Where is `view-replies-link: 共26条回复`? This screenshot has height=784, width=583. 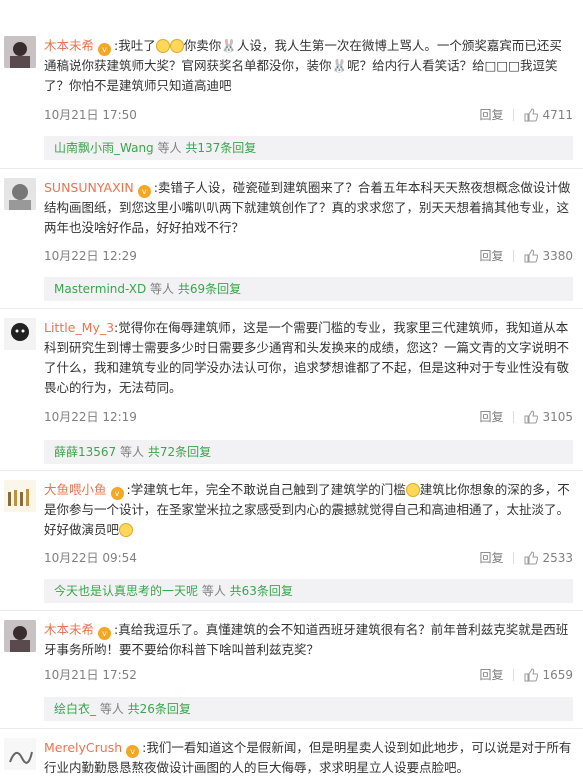 view-replies-link: 共26条回复 is located at coordinates (159, 709).